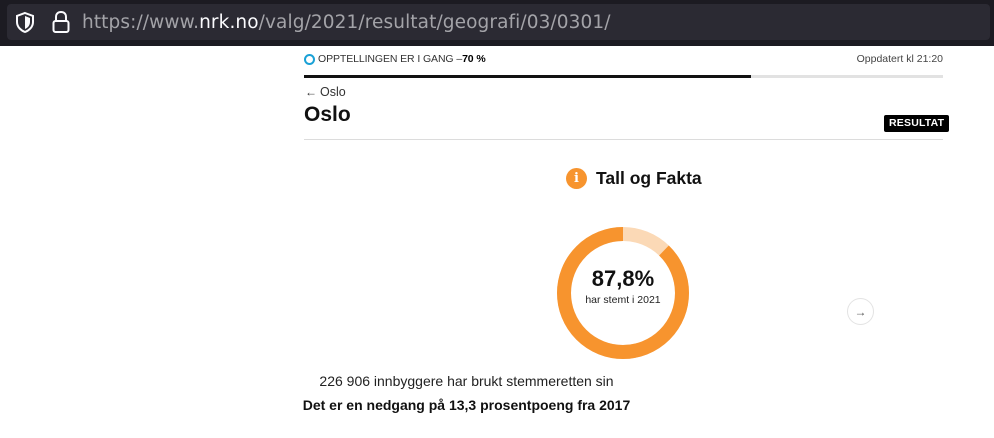 This screenshot has width=994, height=438. I want to click on url-host: nrk.no, so click(229, 22).